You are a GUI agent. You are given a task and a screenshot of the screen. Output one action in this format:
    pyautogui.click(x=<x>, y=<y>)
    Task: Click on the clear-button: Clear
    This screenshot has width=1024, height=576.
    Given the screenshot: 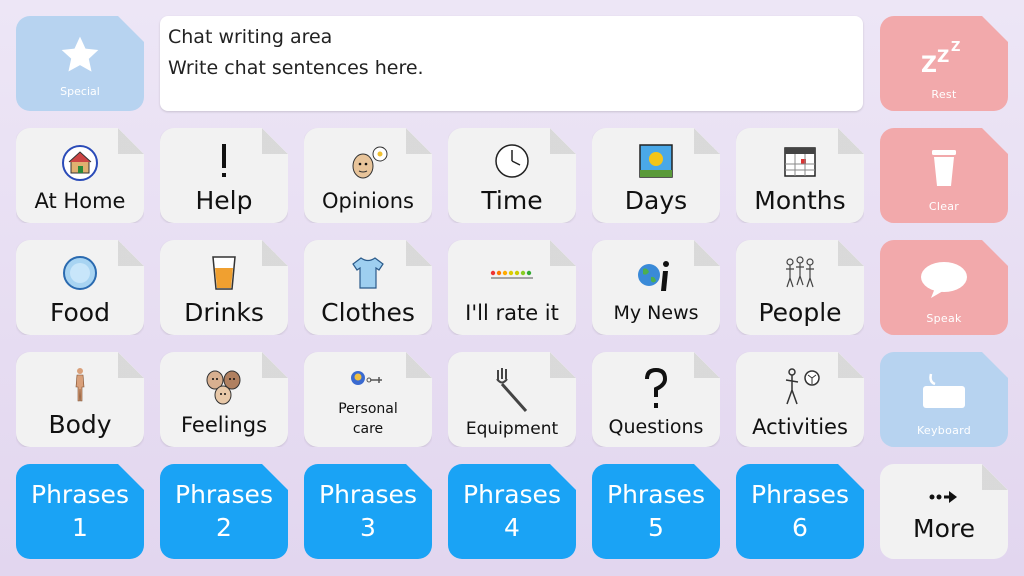 What is the action you would take?
    pyautogui.click(x=944, y=175)
    